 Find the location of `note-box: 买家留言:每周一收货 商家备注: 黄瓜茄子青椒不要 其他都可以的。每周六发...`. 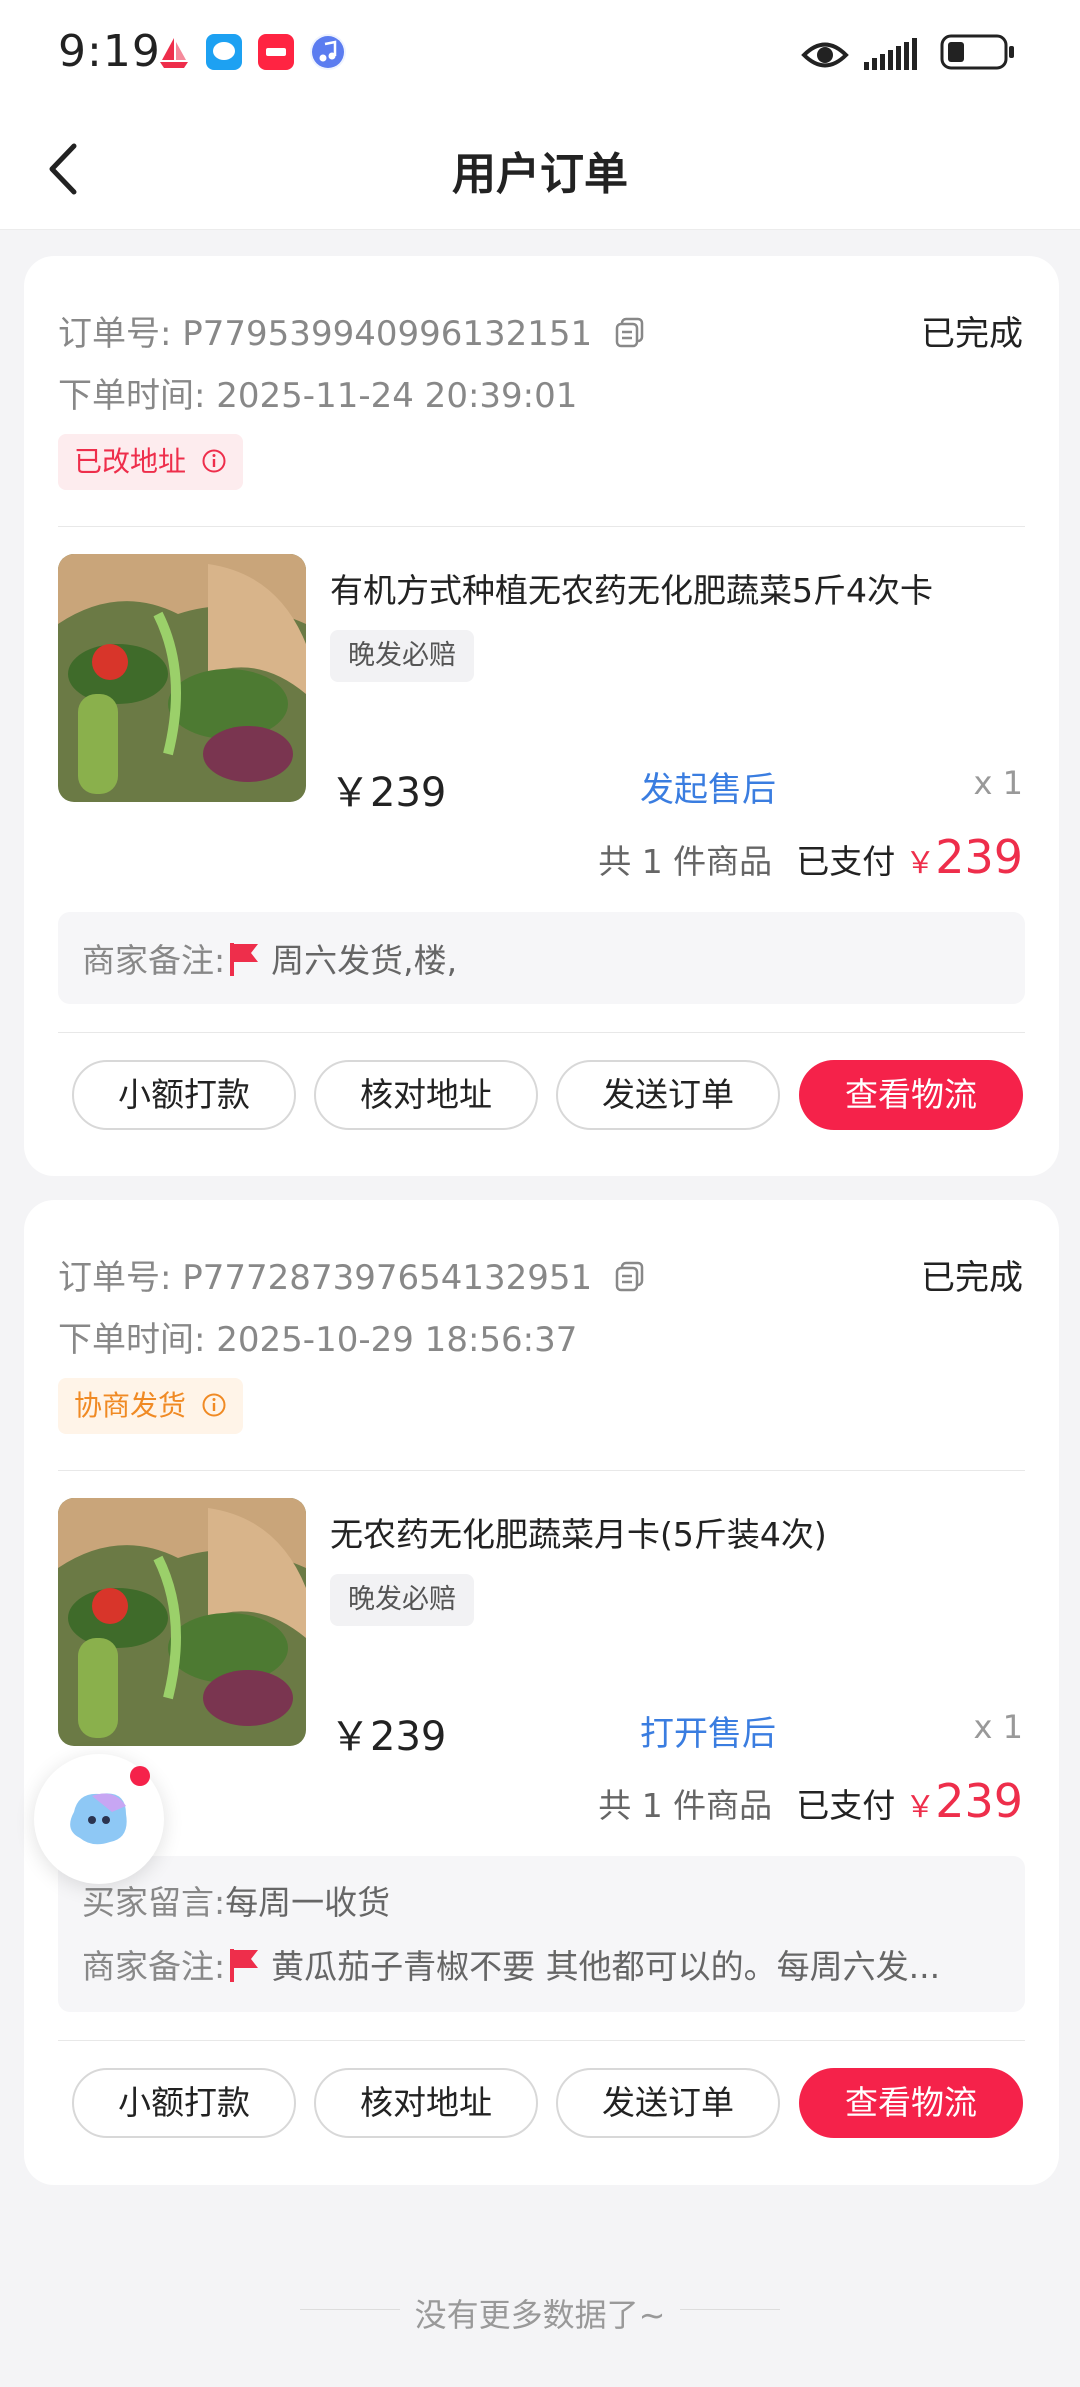

note-box: 买家留言:每周一收货 商家备注: 黄瓜茄子青椒不要 其他都可以的。每周六发... is located at coordinates (541, 1934).